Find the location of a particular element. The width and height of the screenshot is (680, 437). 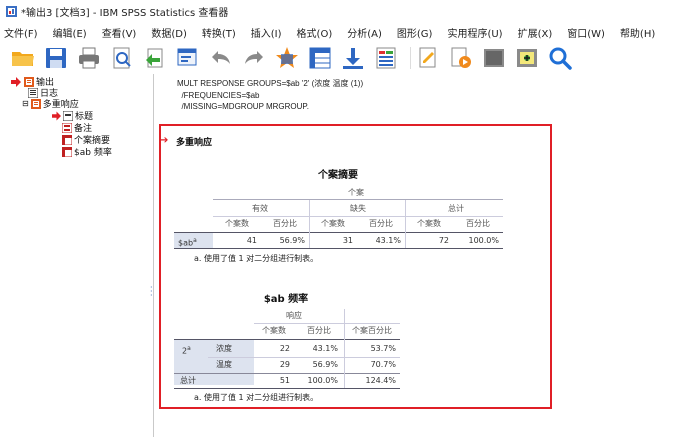

tree-item-title: 标题 is located at coordinates (72, 116).